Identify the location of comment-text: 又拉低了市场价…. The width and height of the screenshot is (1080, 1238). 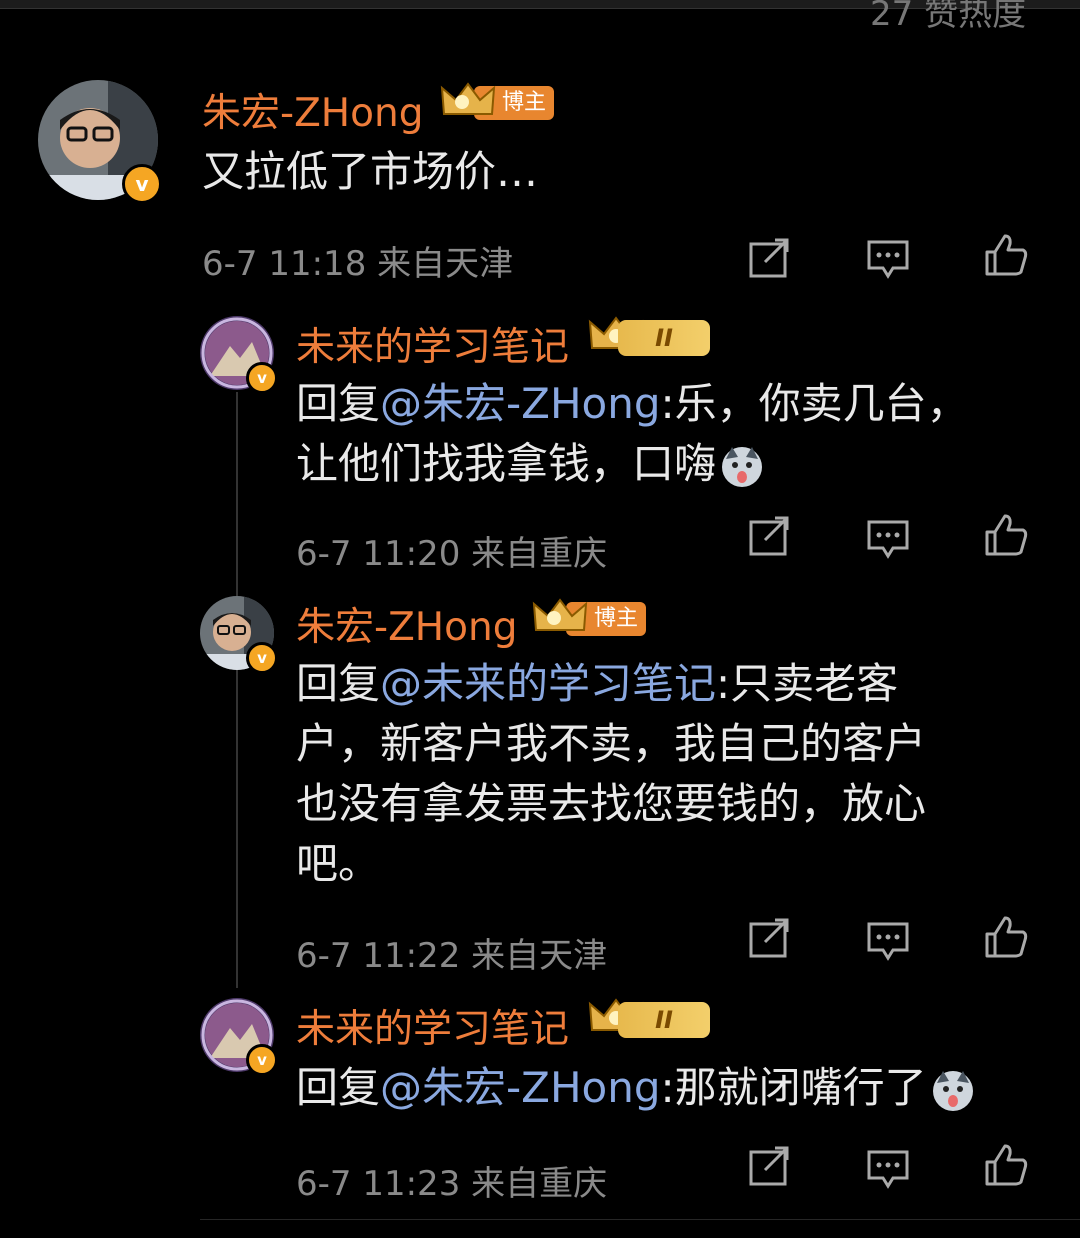
(370, 171).